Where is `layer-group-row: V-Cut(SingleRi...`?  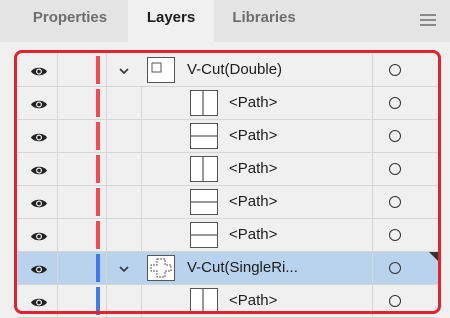 layer-group-row: V-Cut(SingleRi... is located at coordinates (227, 268).